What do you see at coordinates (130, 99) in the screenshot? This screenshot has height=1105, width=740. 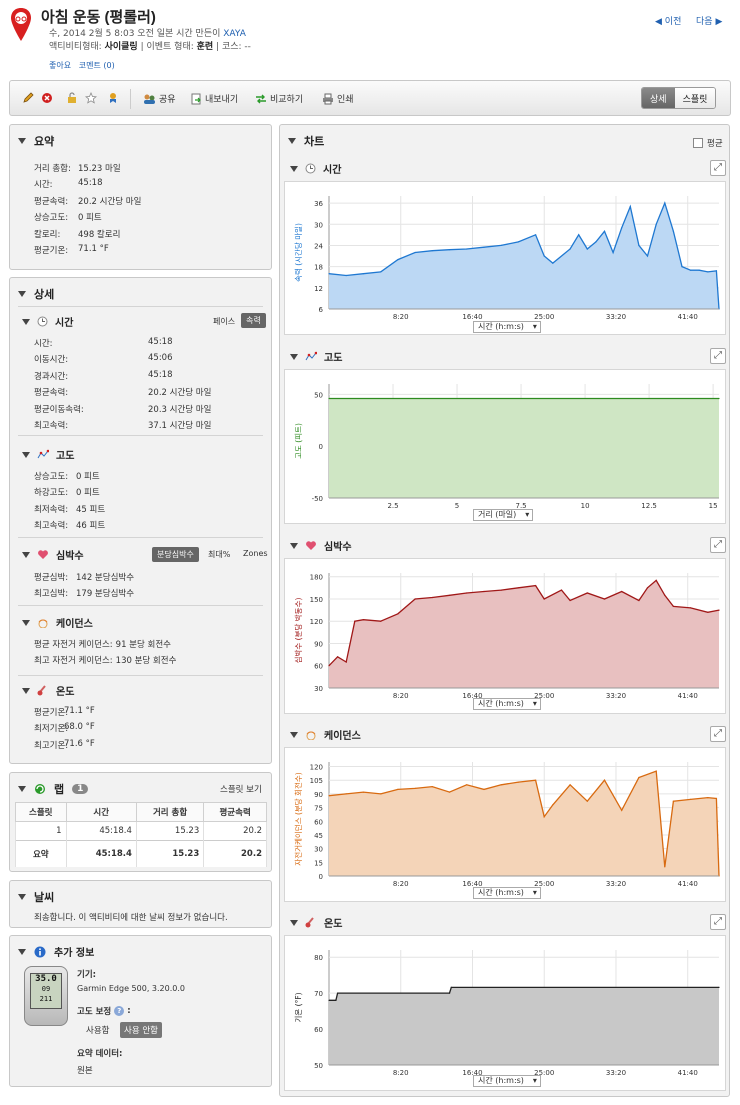 I see `toolbar-divider` at bounding box center [130, 99].